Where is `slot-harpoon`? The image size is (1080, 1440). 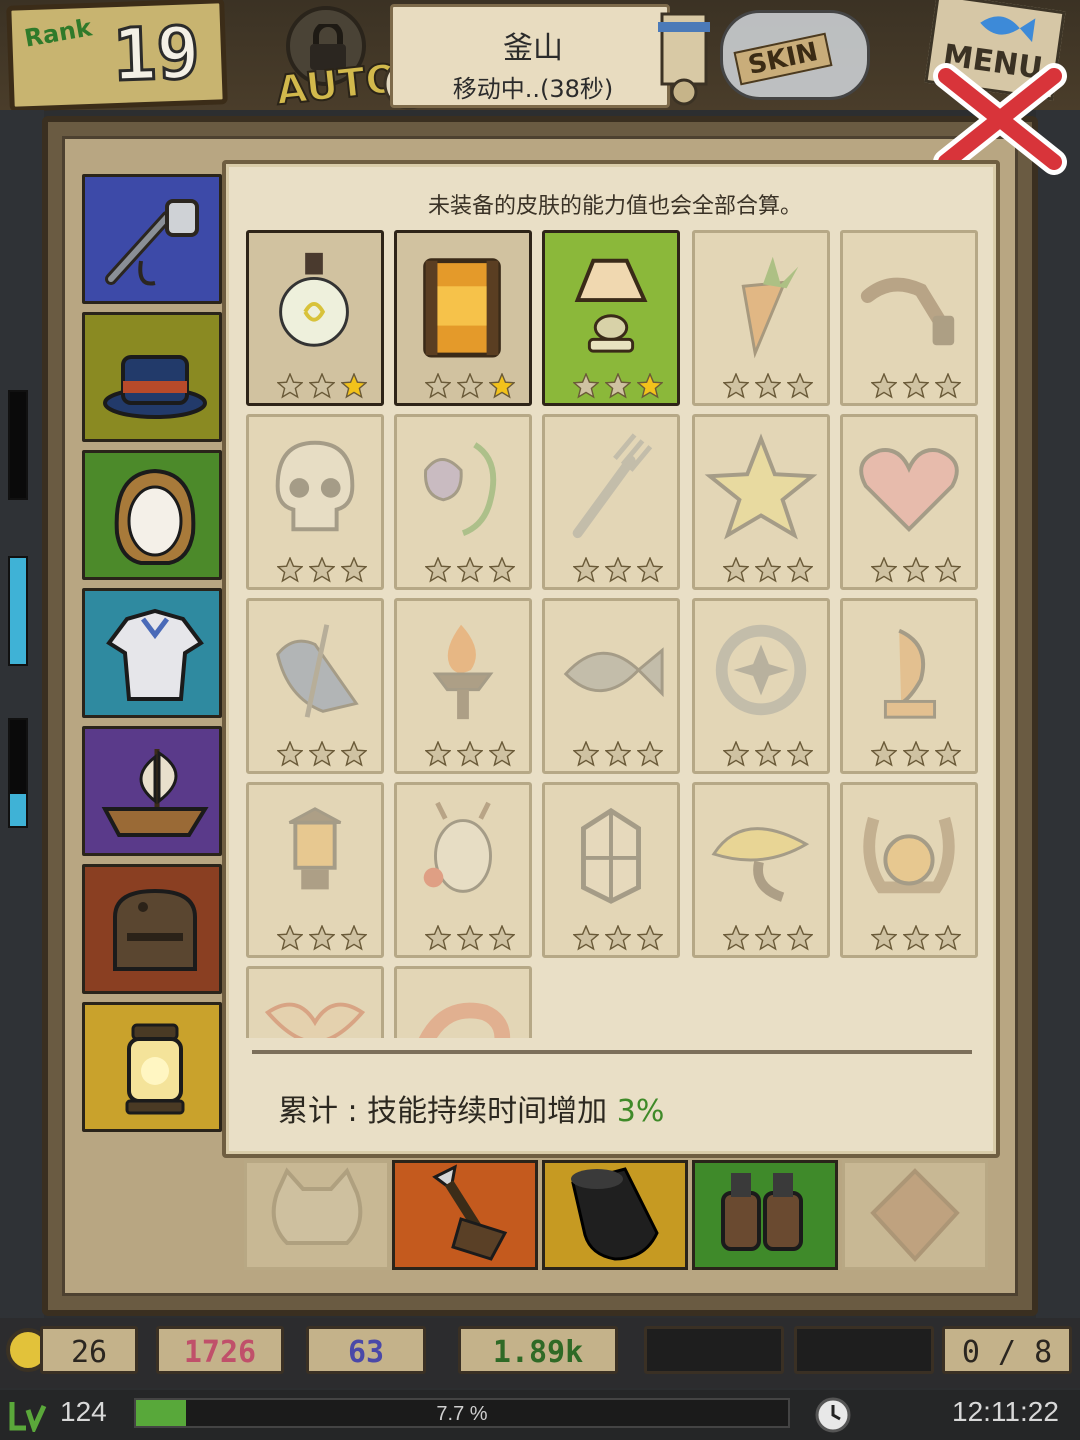 slot-harpoon is located at coordinates (465, 1215).